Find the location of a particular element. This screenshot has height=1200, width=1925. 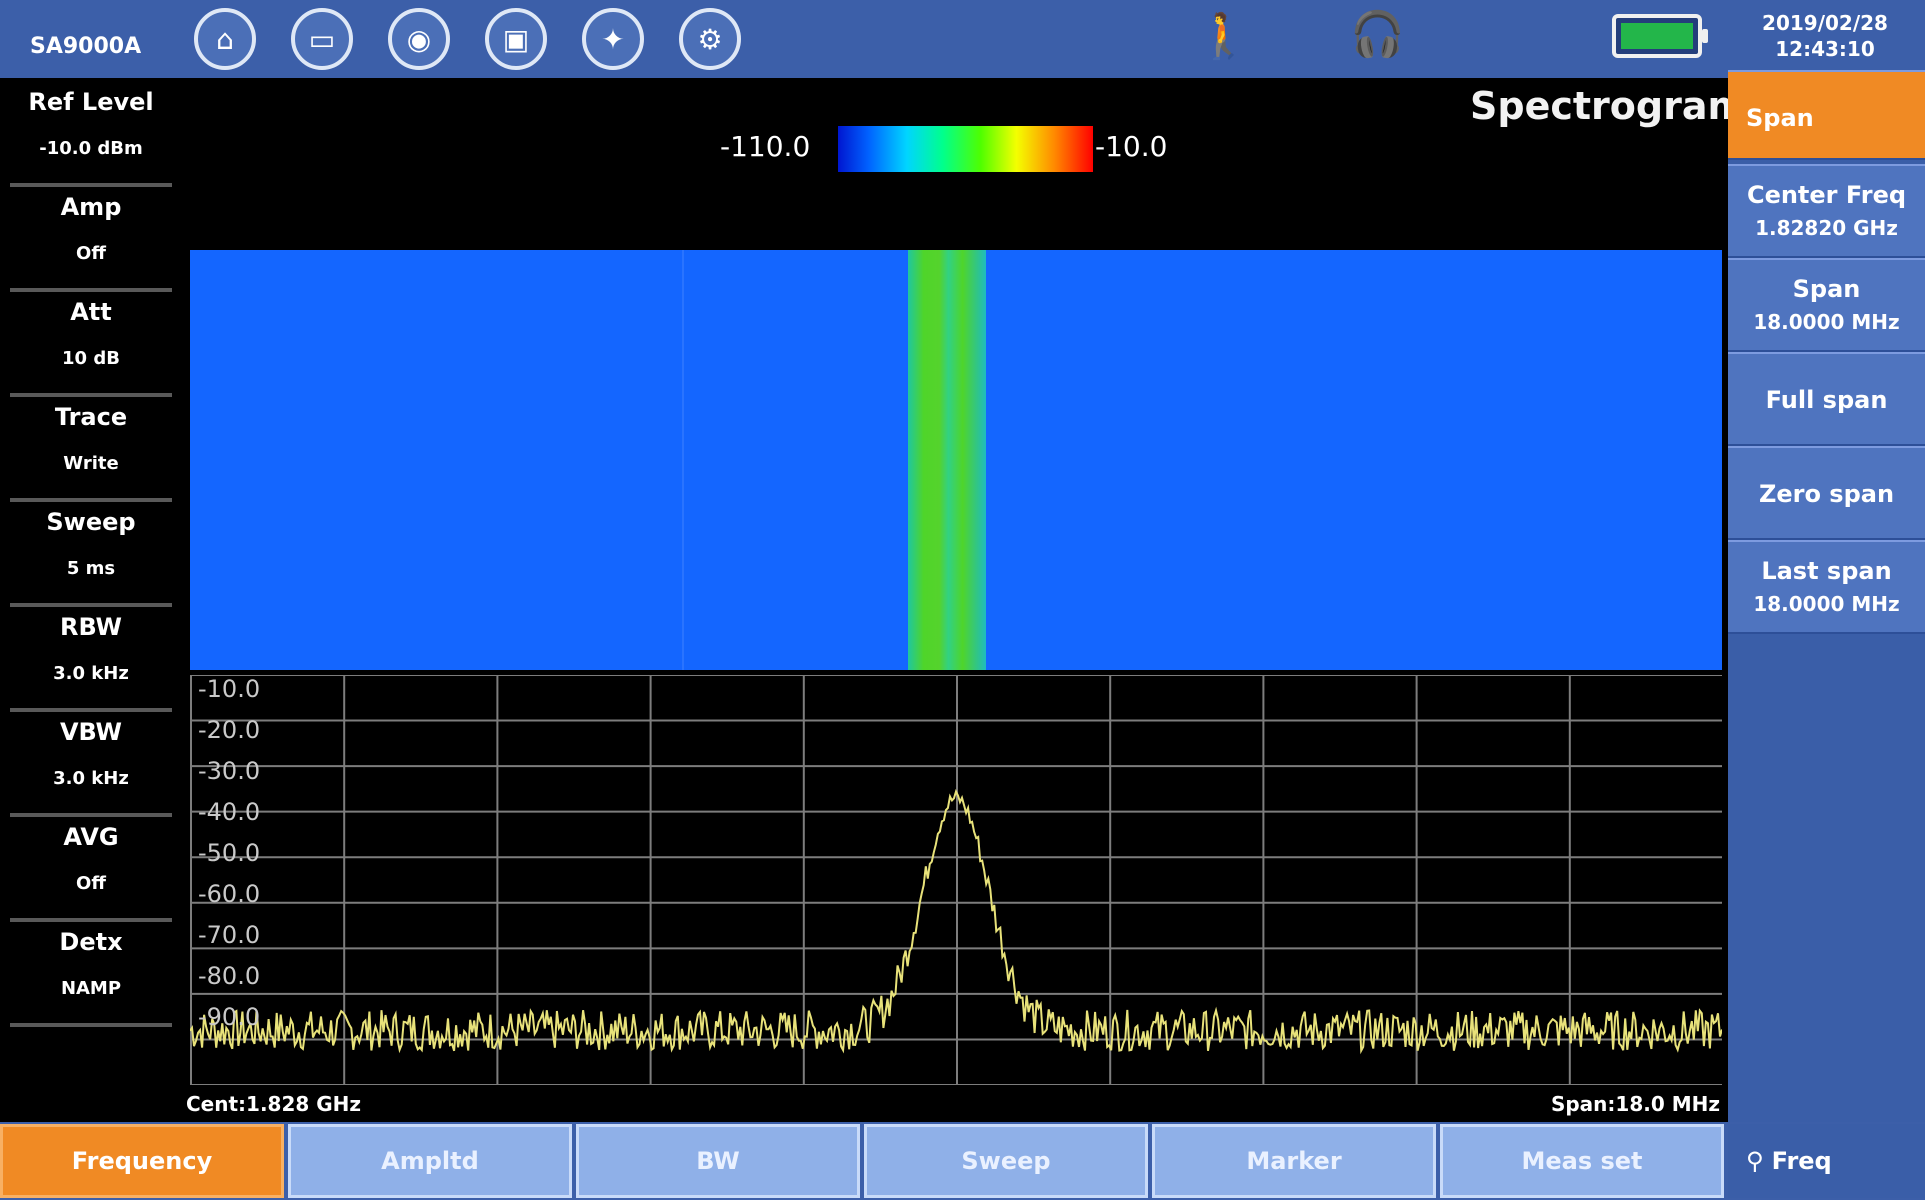

ref-level-value: -10.0 dBm is located at coordinates (91, 148).